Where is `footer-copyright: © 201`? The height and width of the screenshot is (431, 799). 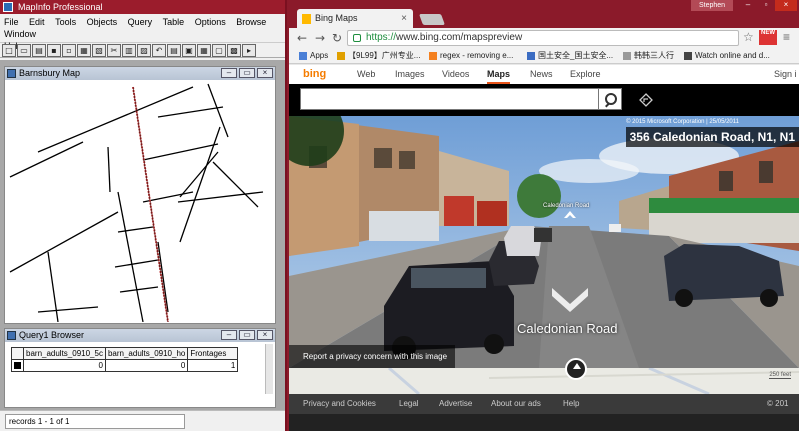 footer-copyright: © 201 is located at coordinates (778, 403).